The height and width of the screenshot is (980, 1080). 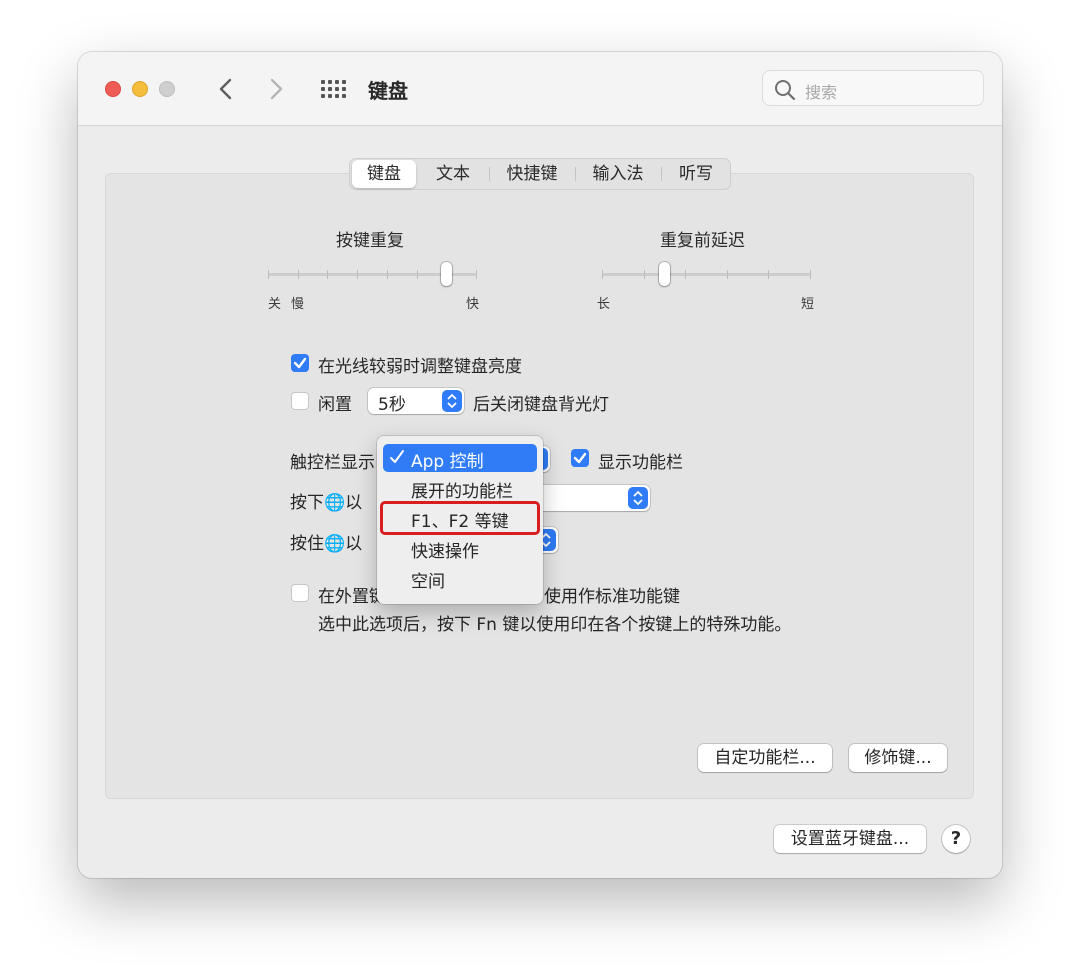 What do you see at coordinates (707, 277) in the screenshot?
I see `repeat-delay-slider` at bounding box center [707, 277].